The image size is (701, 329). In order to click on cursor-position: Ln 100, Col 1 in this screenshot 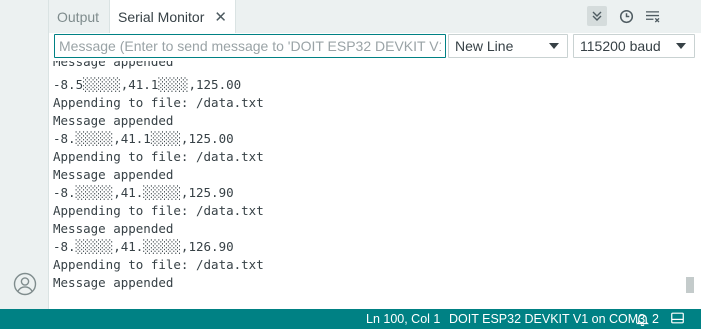, I will do `click(403, 319)`.